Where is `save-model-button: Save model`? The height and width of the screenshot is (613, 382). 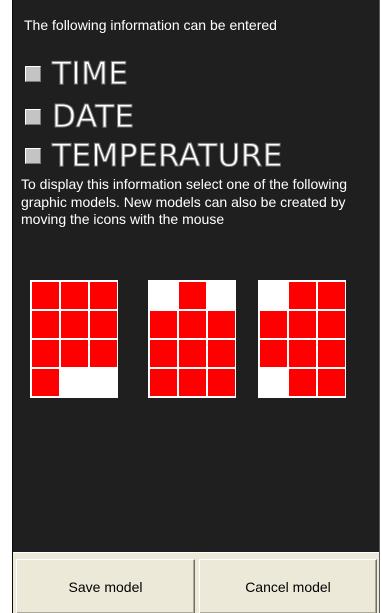
save-model-button: Save model is located at coordinates (105, 586).